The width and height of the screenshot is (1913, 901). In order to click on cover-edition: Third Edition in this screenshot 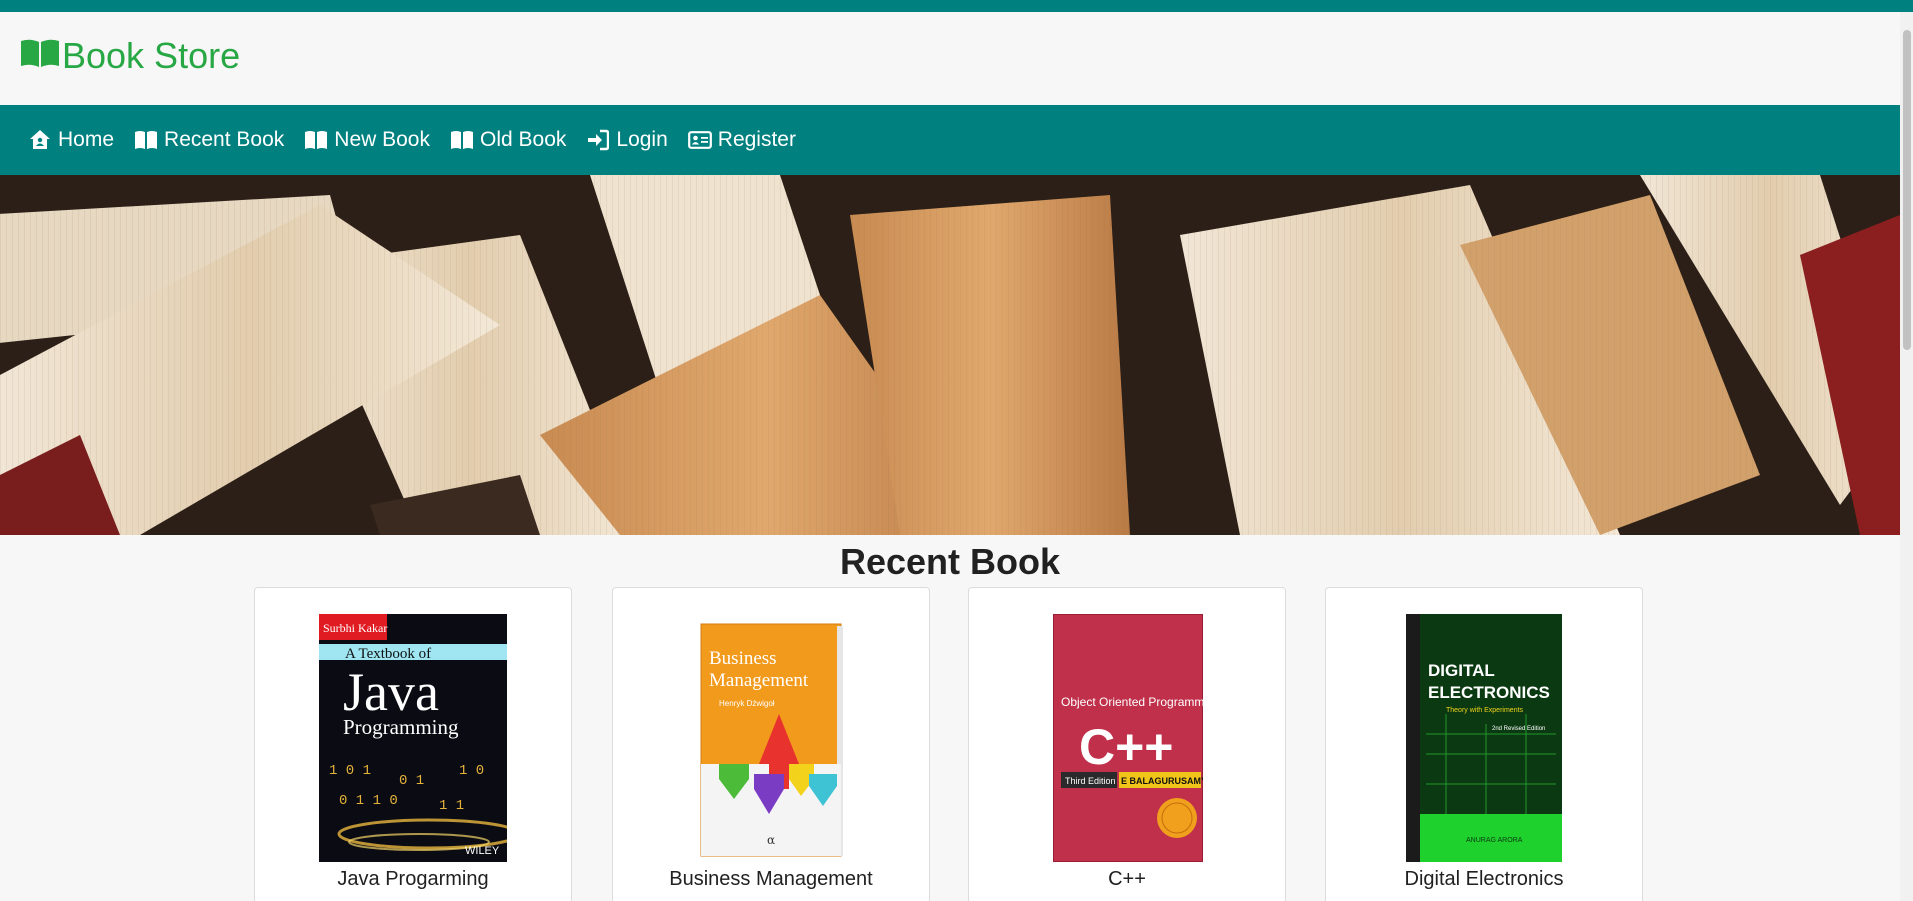, I will do `click(1090, 781)`.